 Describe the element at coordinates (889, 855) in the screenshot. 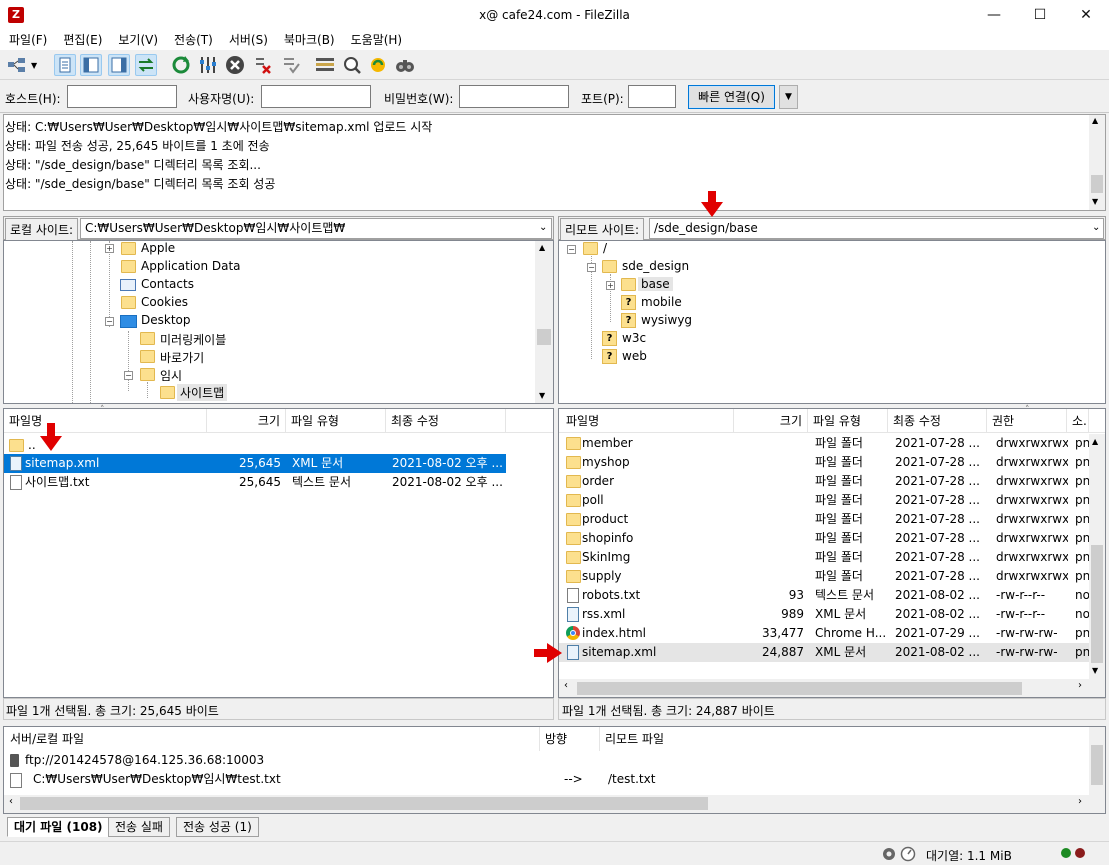

I see `settings-gear-icon` at that location.